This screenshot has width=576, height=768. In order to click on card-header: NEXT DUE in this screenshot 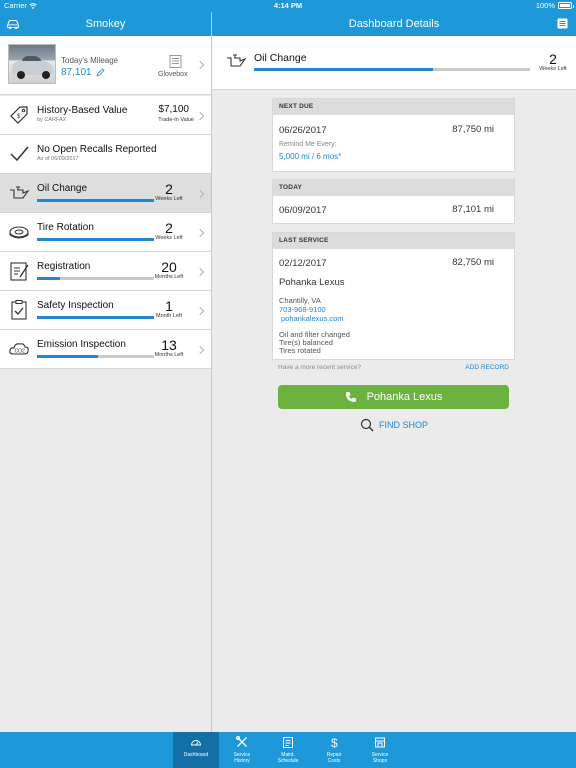, I will do `click(393, 107)`.